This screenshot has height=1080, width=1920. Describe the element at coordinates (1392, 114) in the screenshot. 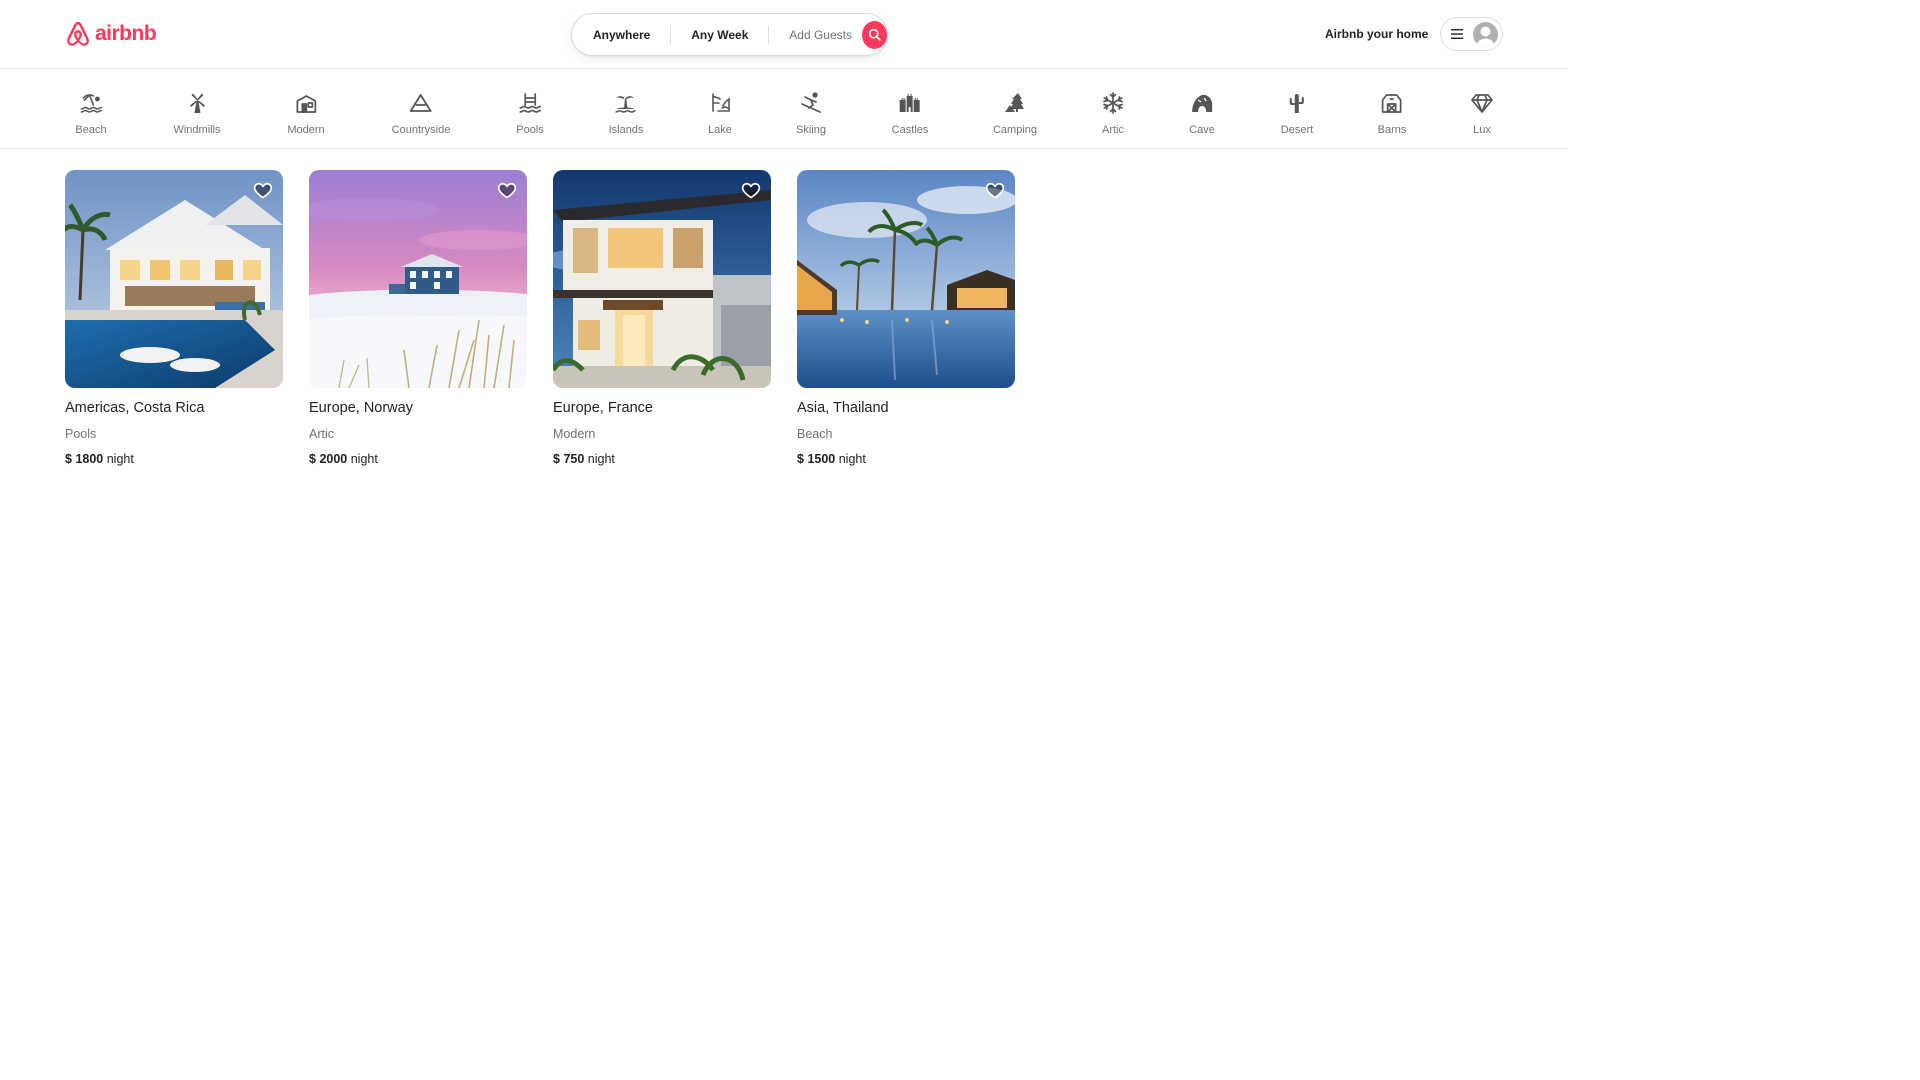

I see `category-barns: Barns` at that location.